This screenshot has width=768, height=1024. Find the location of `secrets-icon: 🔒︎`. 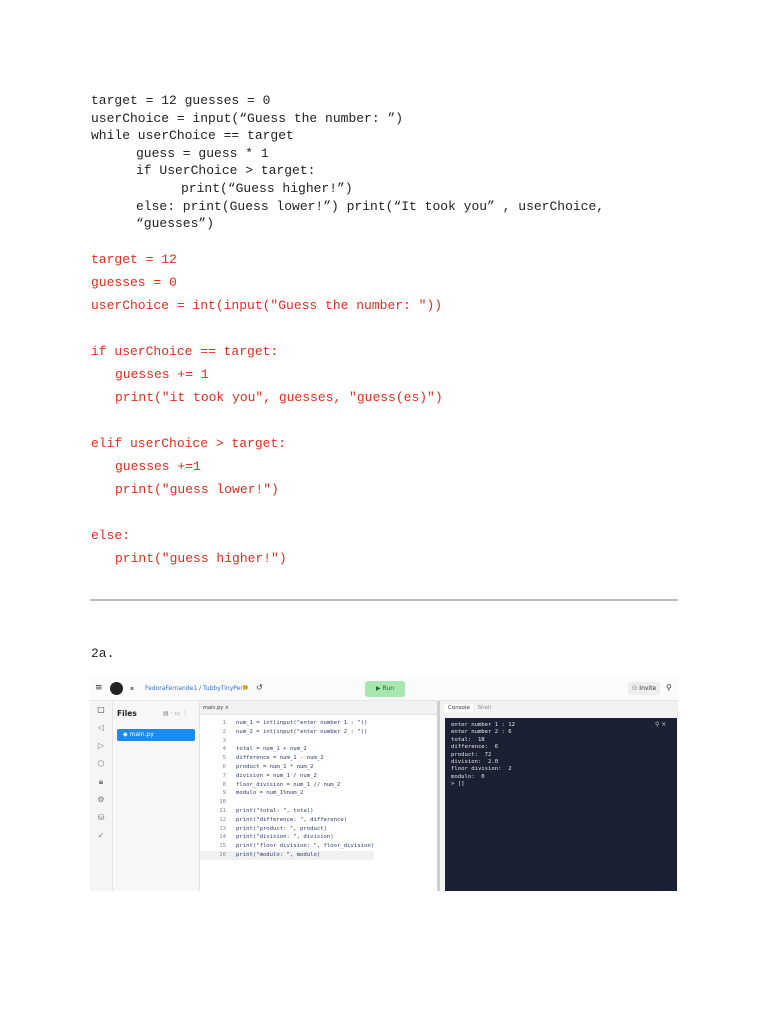

secrets-icon: 🔒︎ is located at coordinates (101, 782).